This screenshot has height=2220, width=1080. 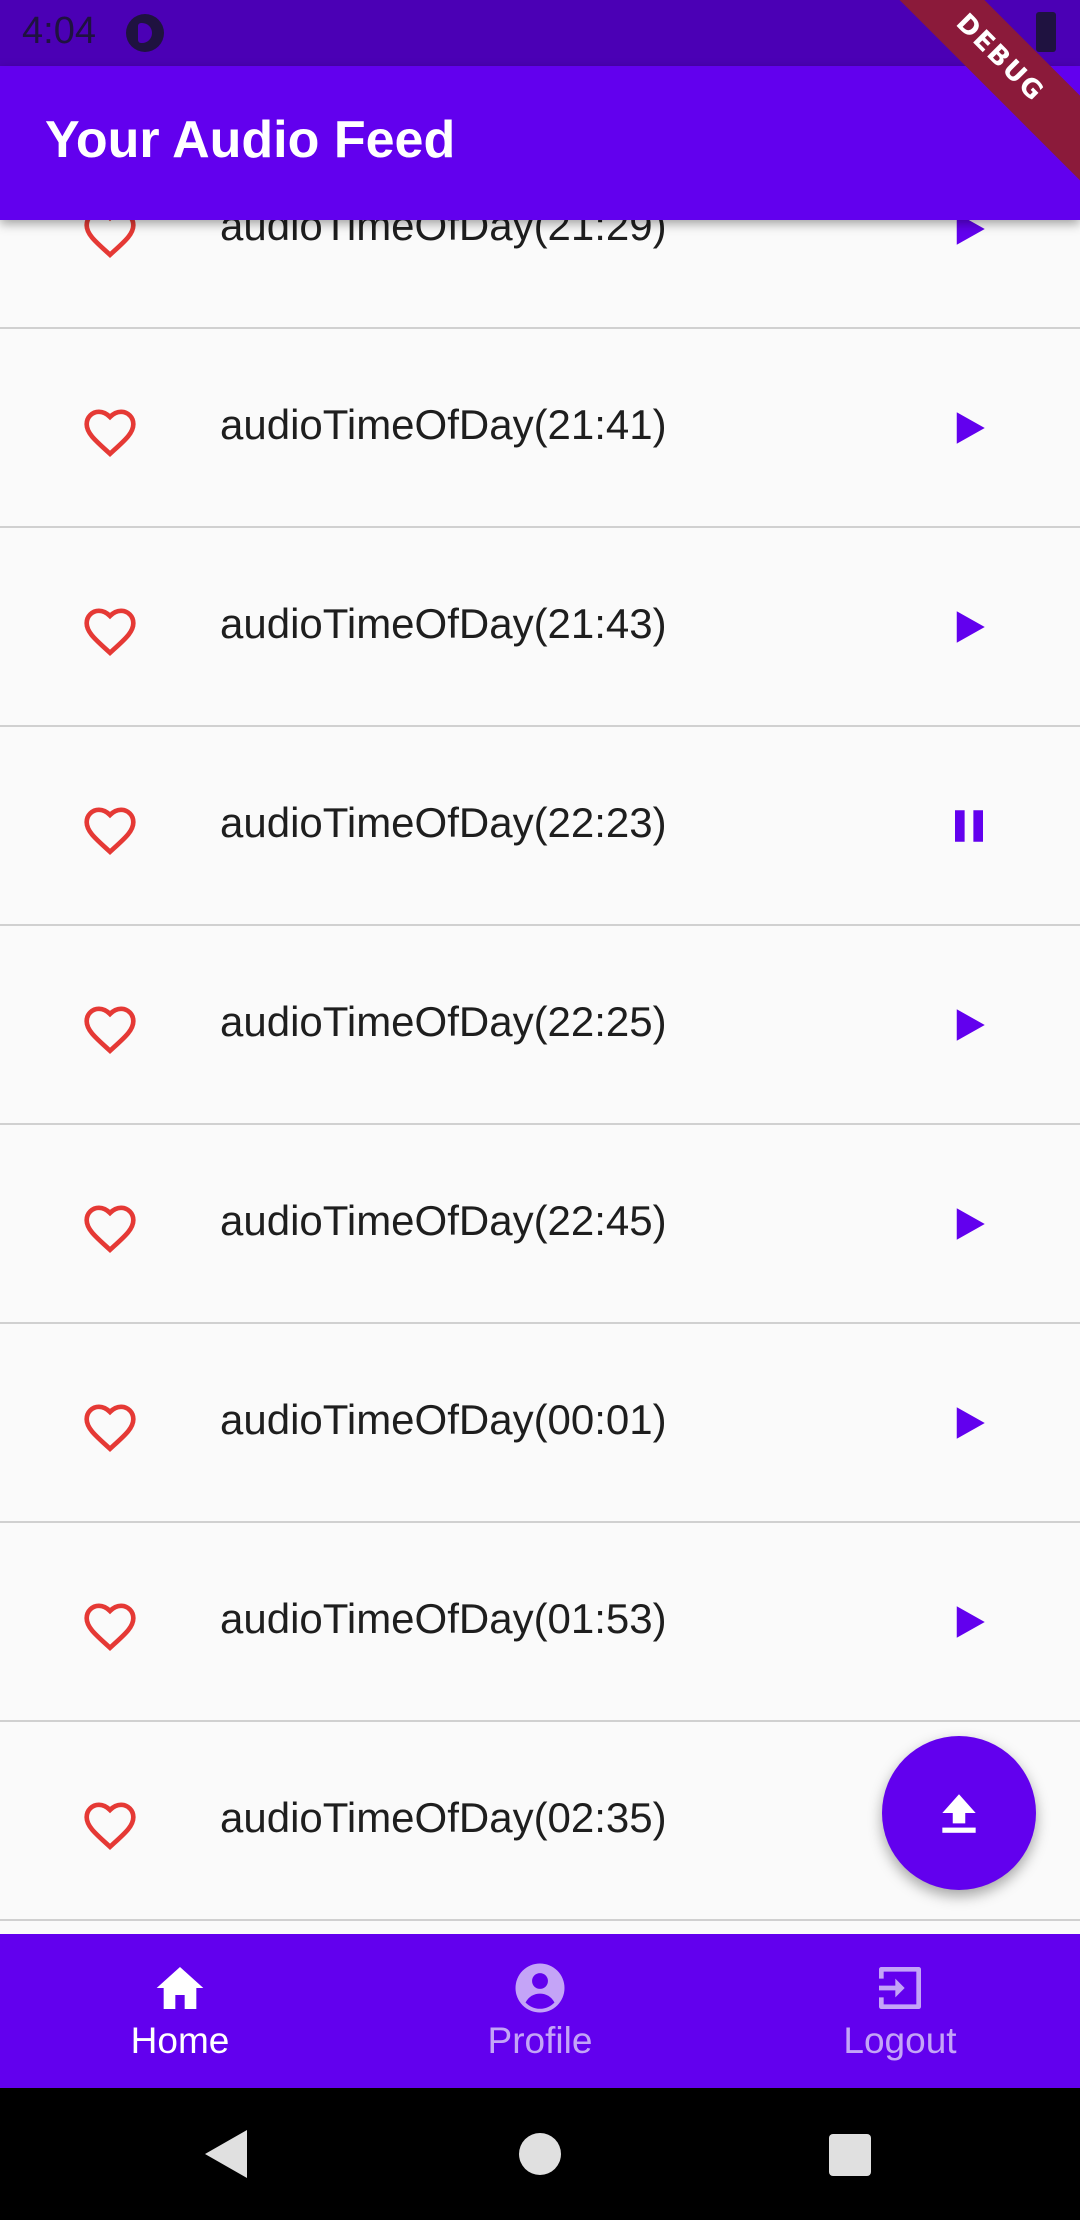 What do you see at coordinates (540, 1988) in the screenshot?
I see `account-circle-icon` at bounding box center [540, 1988].